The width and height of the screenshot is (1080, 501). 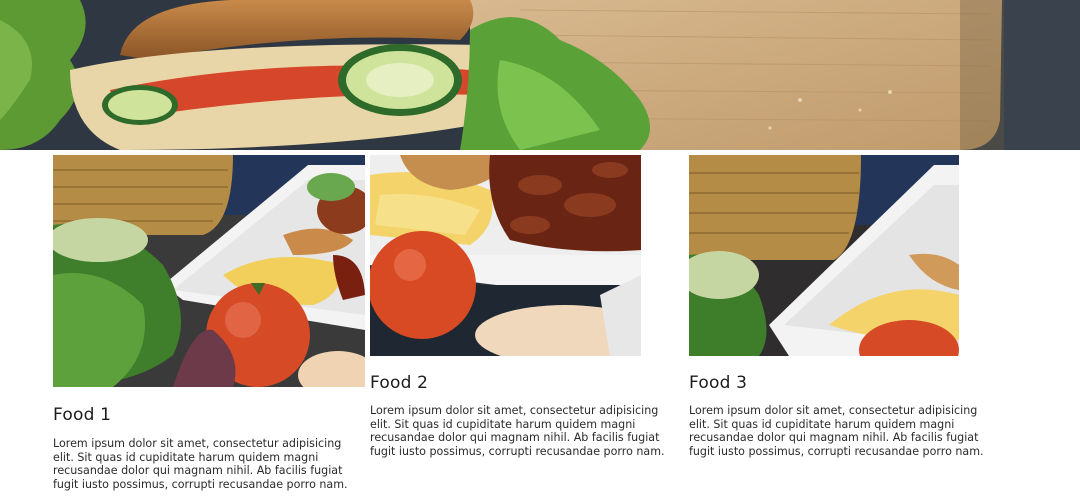 I want to click on card-title: Food 2, so click(x=399, y=383).